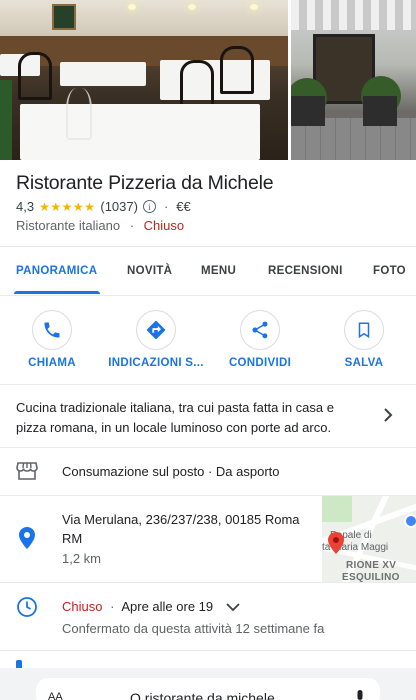 This screenshot has height=700, width=416. What do you see at coordinates (27, 607) in the screenshot?
I see `clock-icon` at bounding box center [27, 607].